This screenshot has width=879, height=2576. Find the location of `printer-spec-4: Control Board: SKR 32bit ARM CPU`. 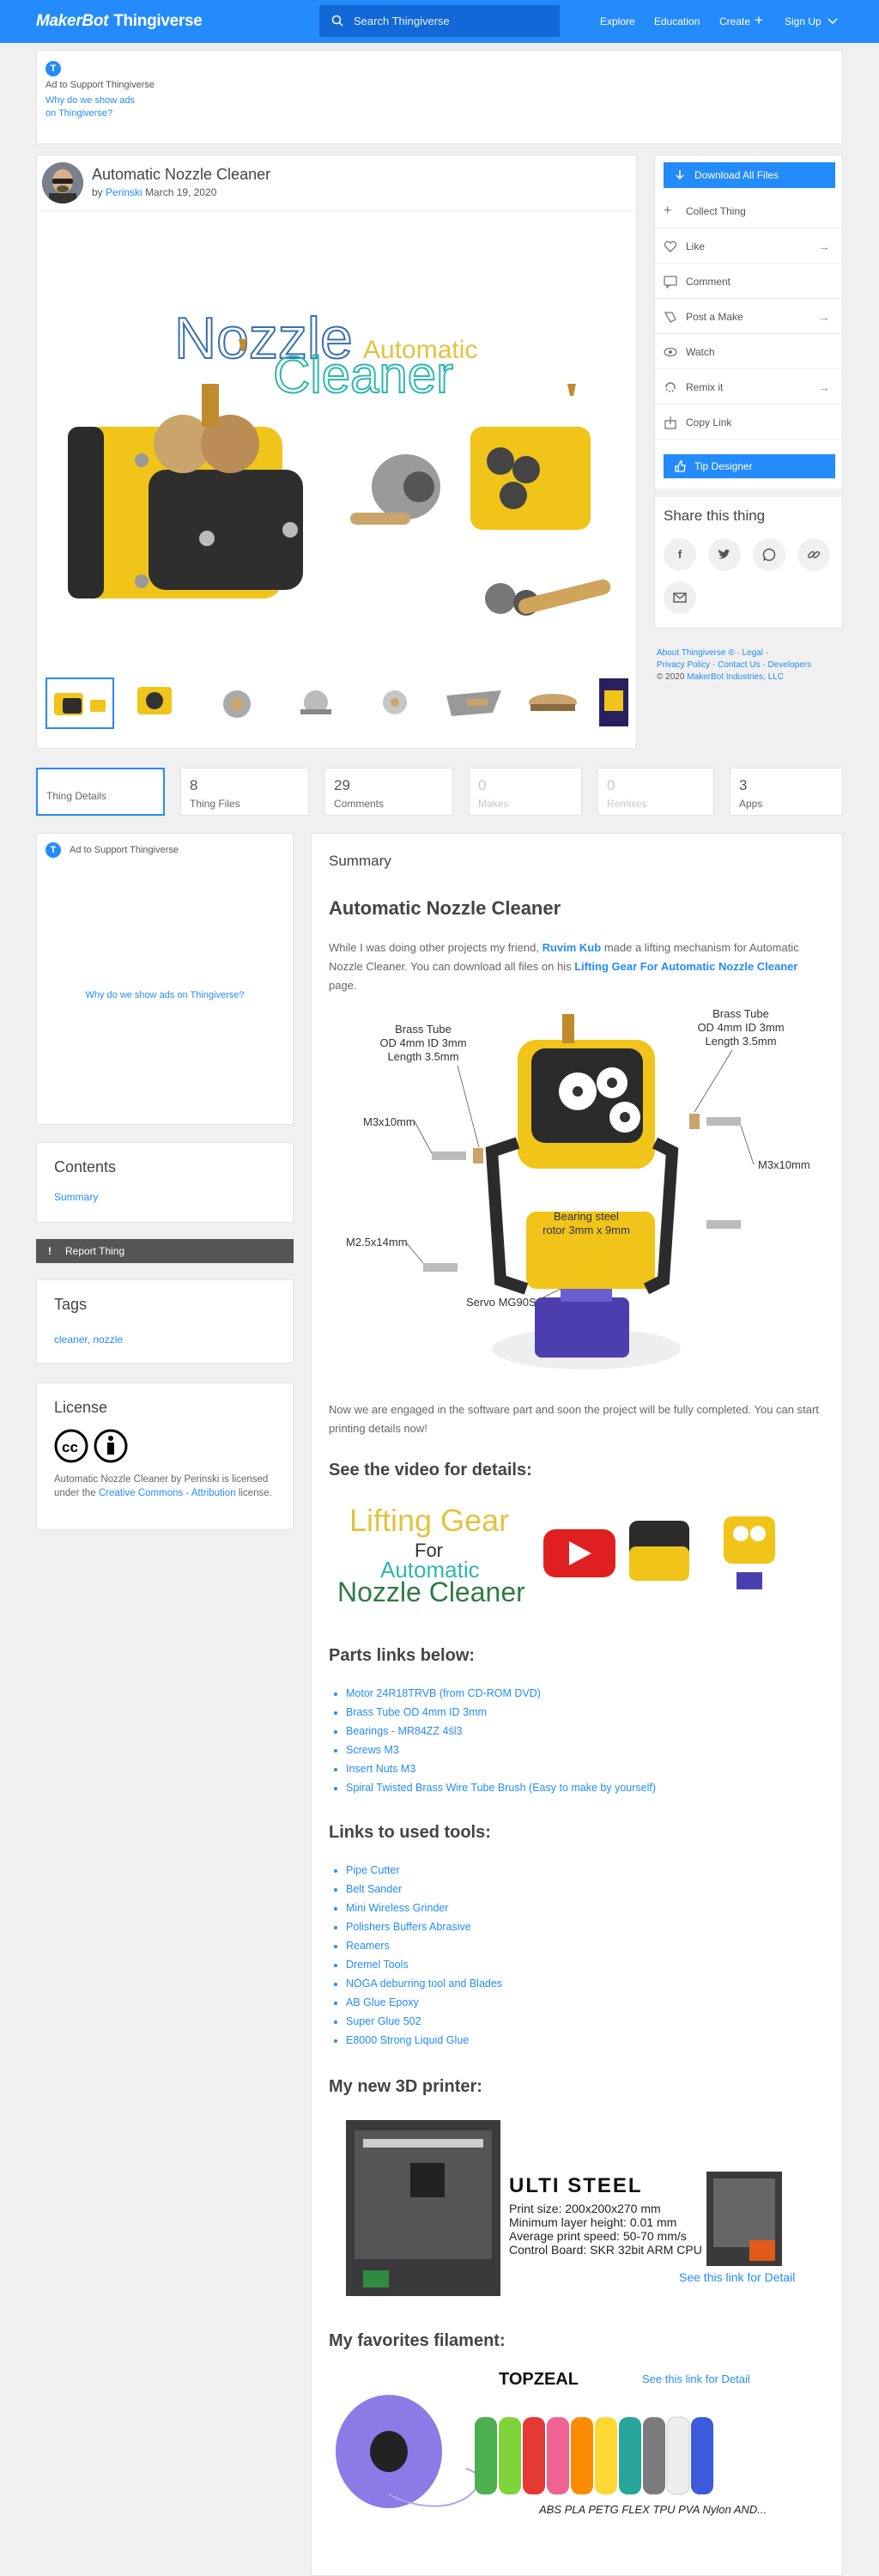

printer-spec-4: Control Board: SKR 32bit ARM CPU is located at coordinates (605, 2250).